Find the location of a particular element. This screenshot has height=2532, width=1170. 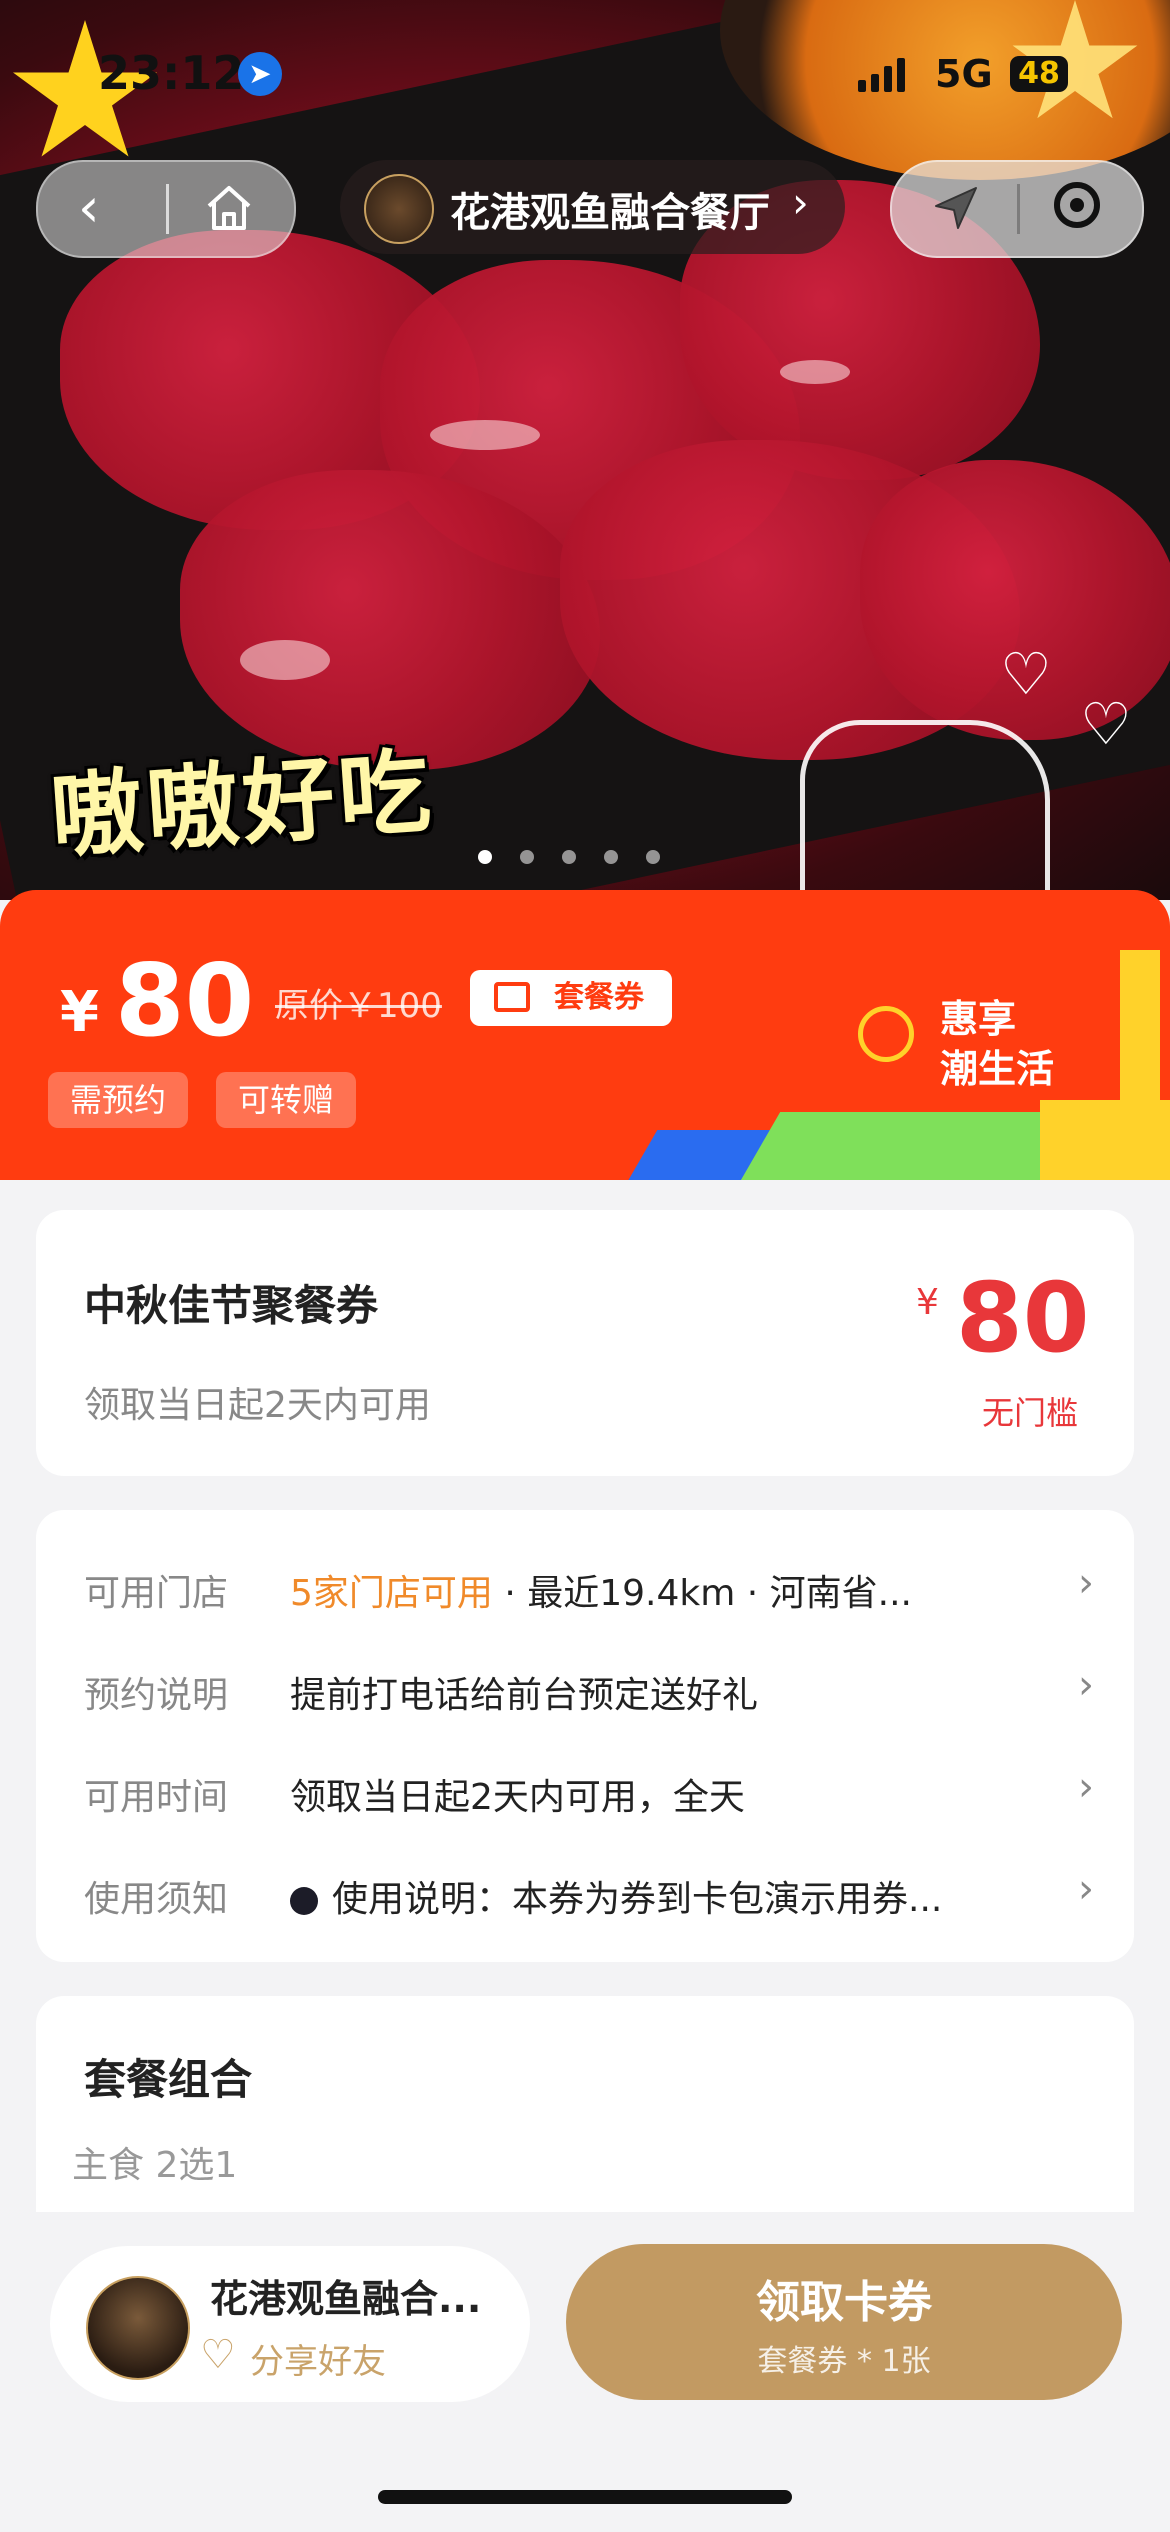

shop-title-pill: 花港观鱼融合餐厅 › is located at coordinates (592, 207).